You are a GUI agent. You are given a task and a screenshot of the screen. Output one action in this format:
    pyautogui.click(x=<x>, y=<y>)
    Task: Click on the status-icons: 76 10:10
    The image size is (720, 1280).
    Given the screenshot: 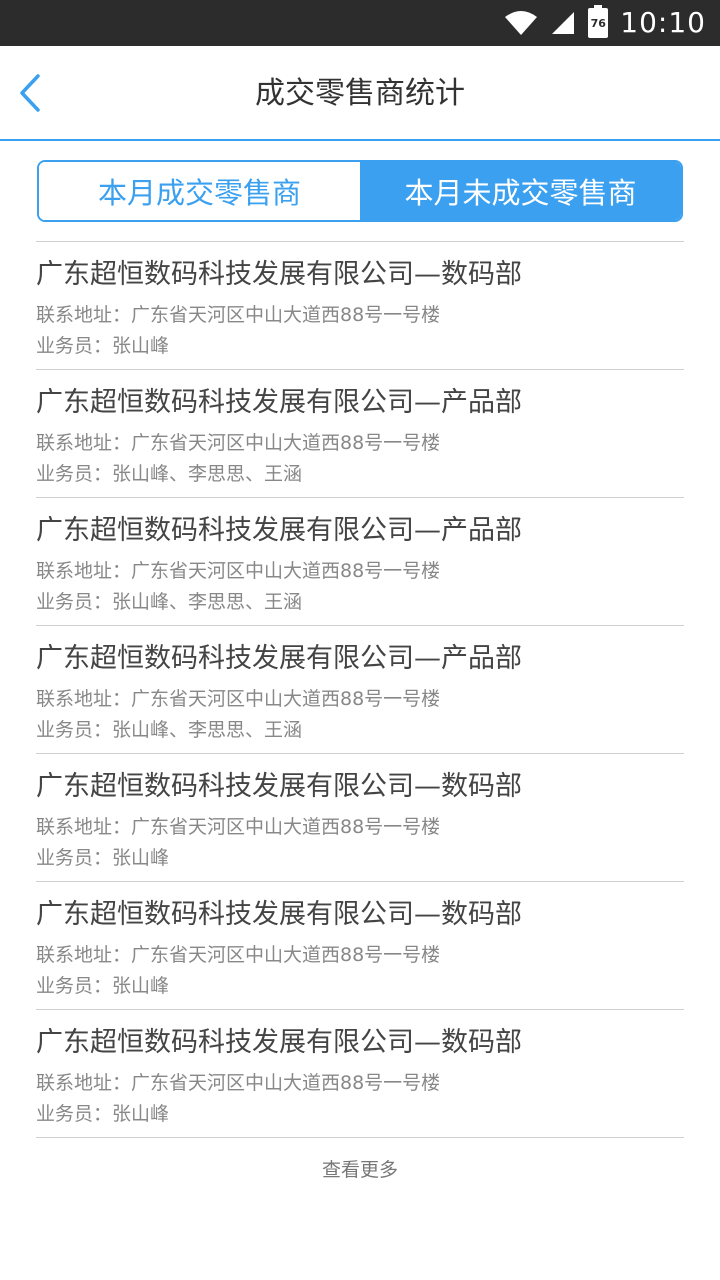 What is the action you would take?
    pyautogui.click(x=605, y=23)
    